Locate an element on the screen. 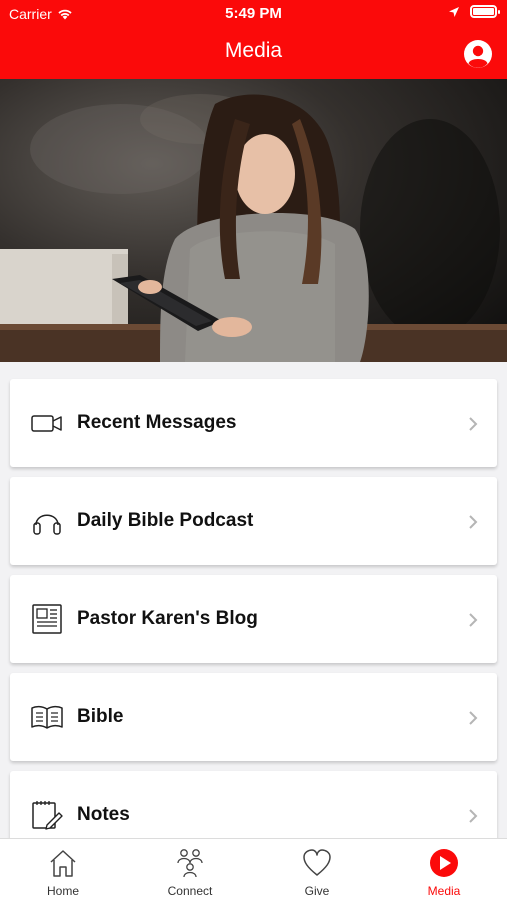  page-title: Media is located at coordinates (253, 50).